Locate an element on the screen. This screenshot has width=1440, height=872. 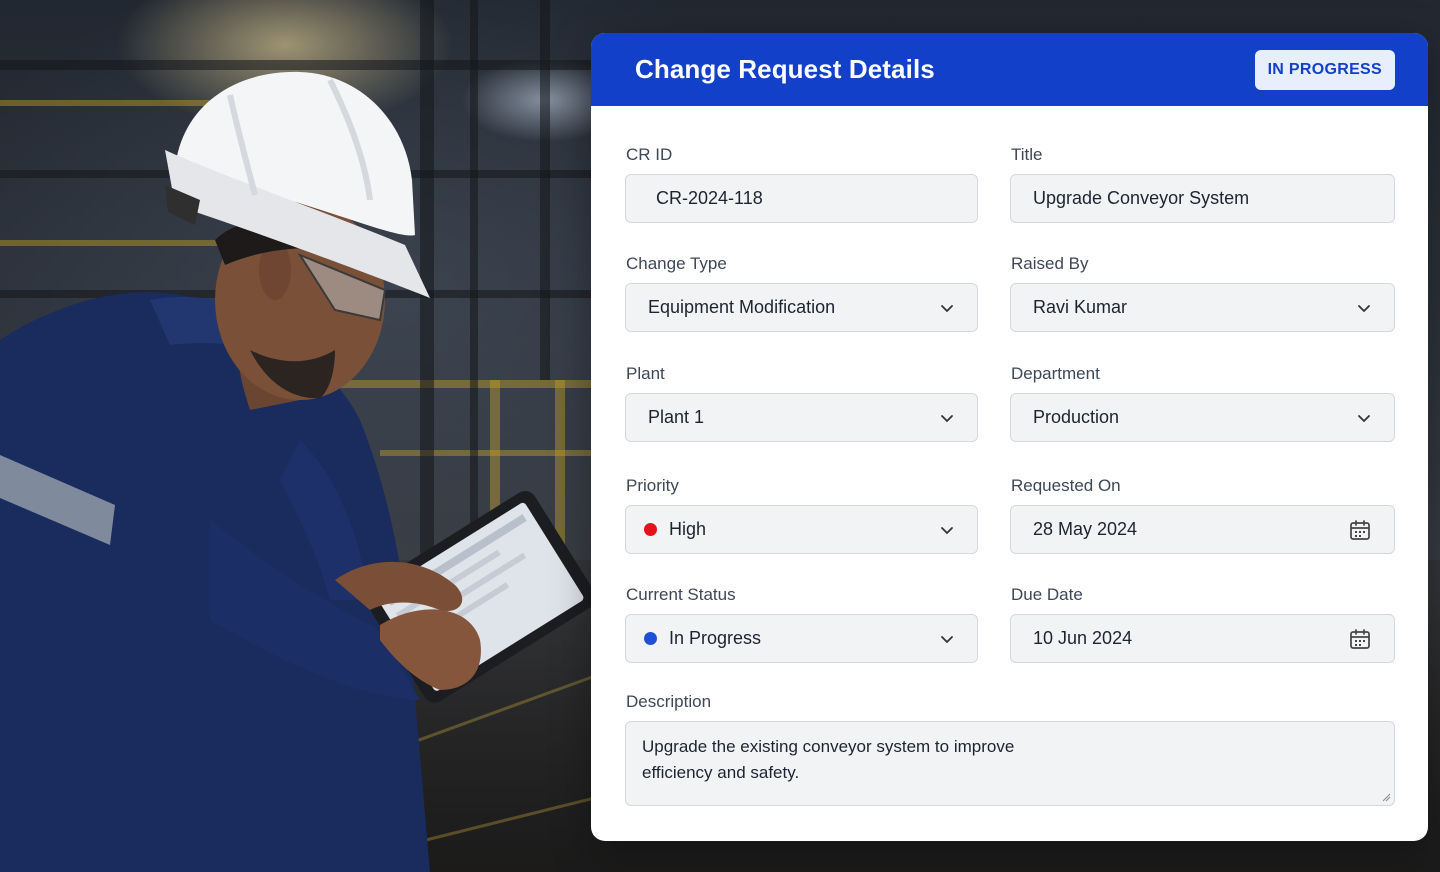
due-date-field: 10 Jun 2024 is located at coordinates (1202, 638).